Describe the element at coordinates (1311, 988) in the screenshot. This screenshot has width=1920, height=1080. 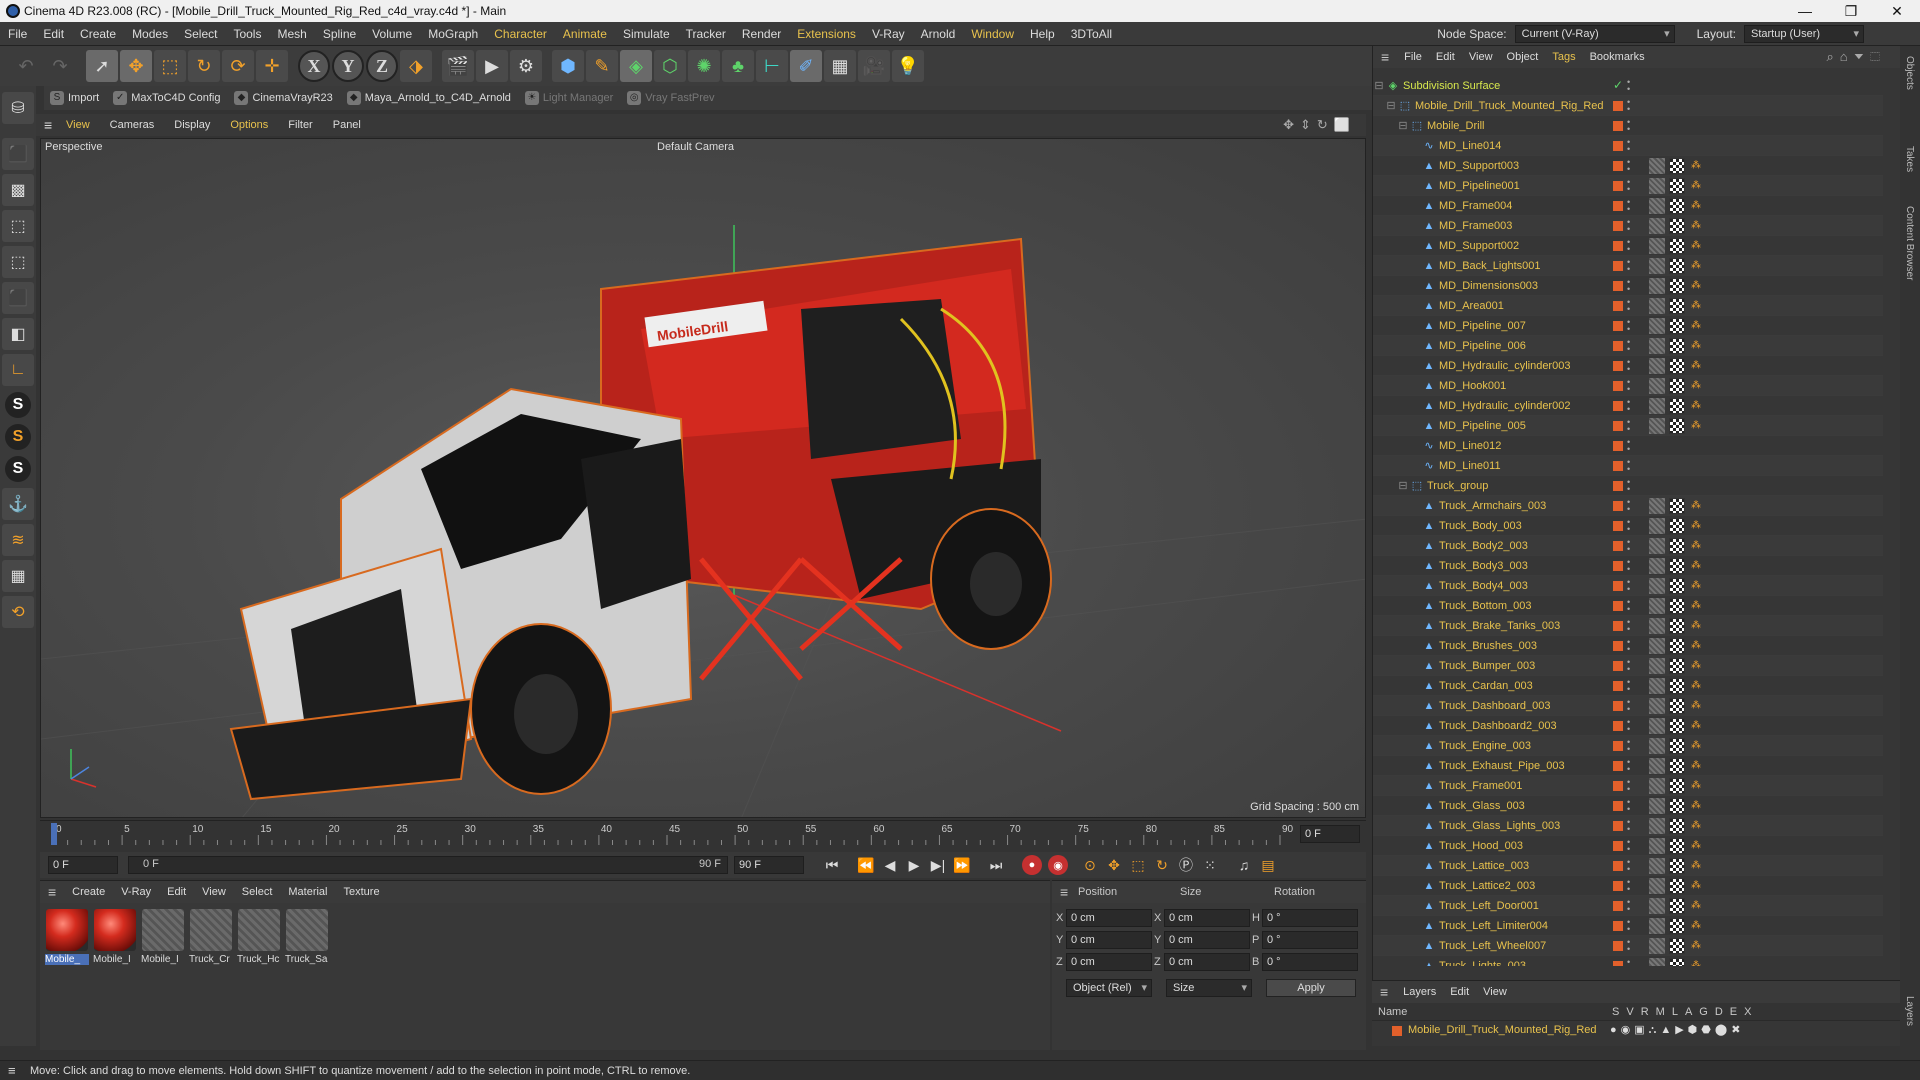
I see `apply-button: Apply` at that location.